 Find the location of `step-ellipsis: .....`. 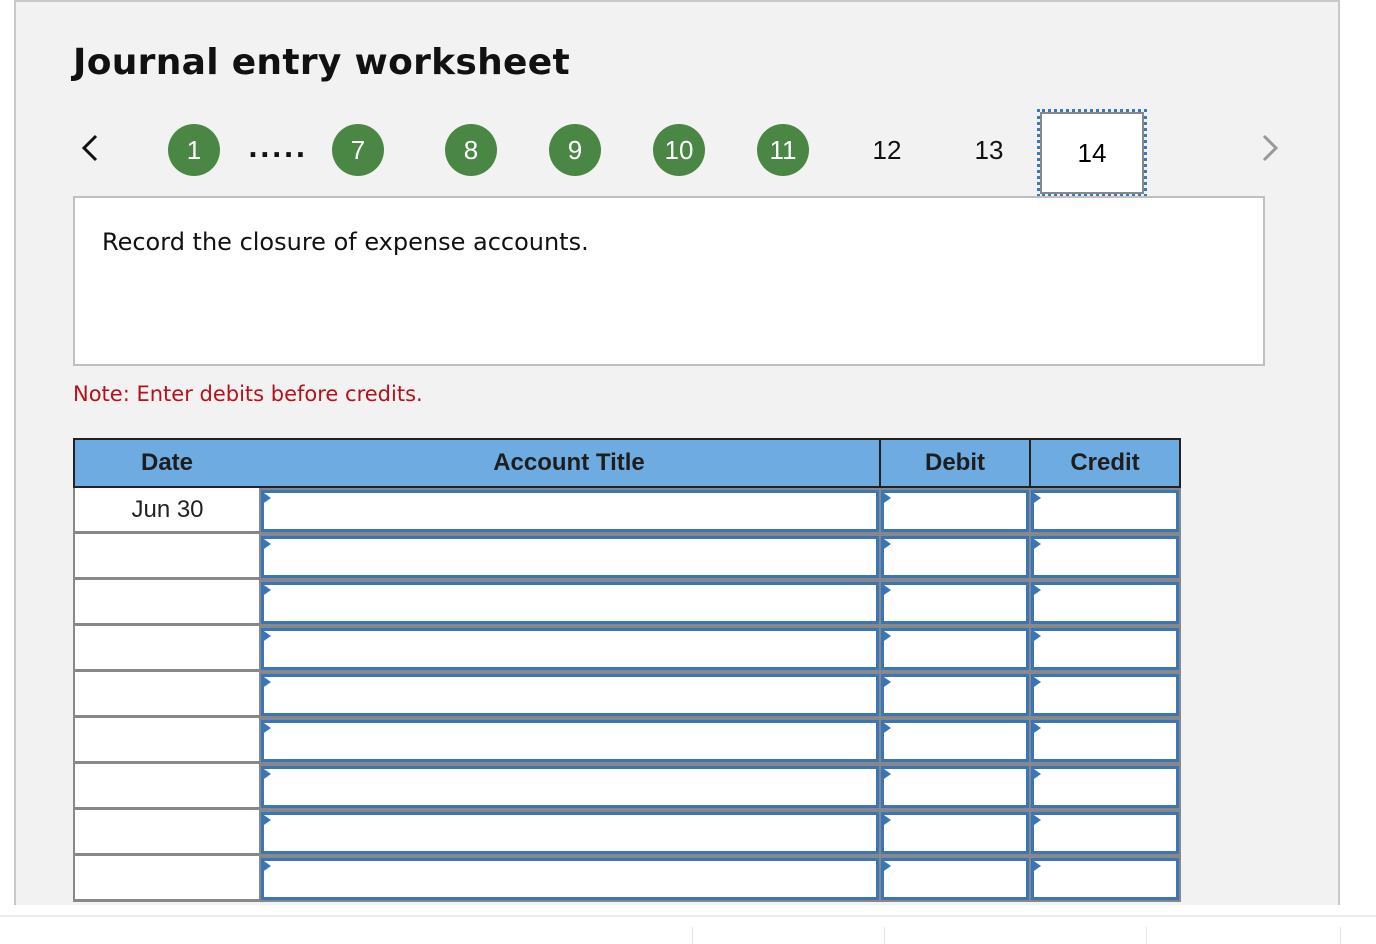

step-ellipsis: ..... is located at coordinates (278, 149).